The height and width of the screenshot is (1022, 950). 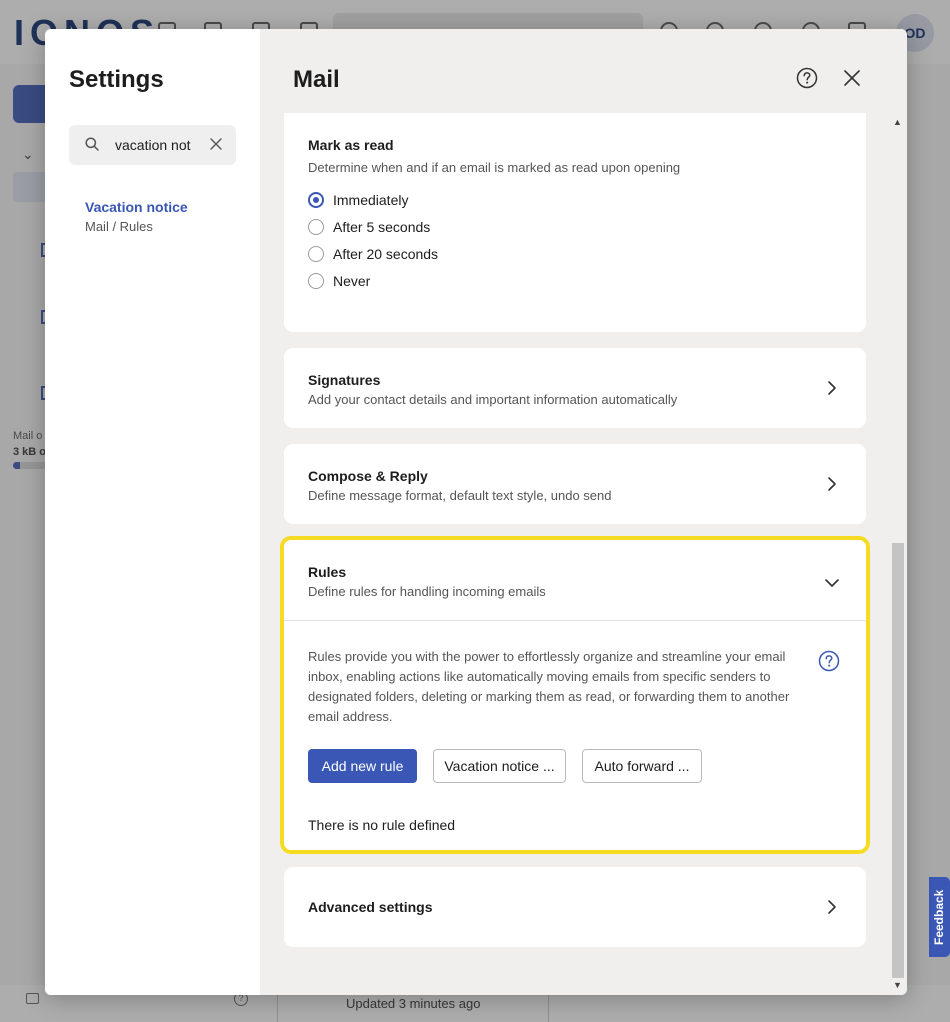 I want to click on radio-option: After 5 seconds, so click(x=369, y=227).